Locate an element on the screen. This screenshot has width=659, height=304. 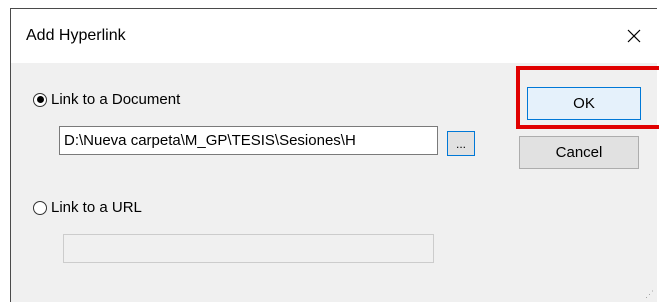
ok-highlight-box is located at coordinates (587, 97).